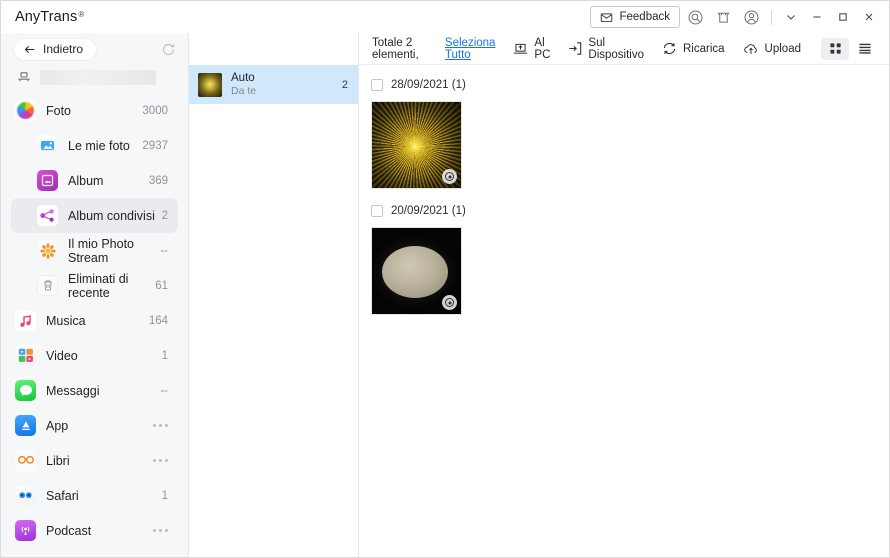  What do you see at coordinates (47, 145) in the screenshot?
I see `my-photos-icon` at bounding box center [47, 145].